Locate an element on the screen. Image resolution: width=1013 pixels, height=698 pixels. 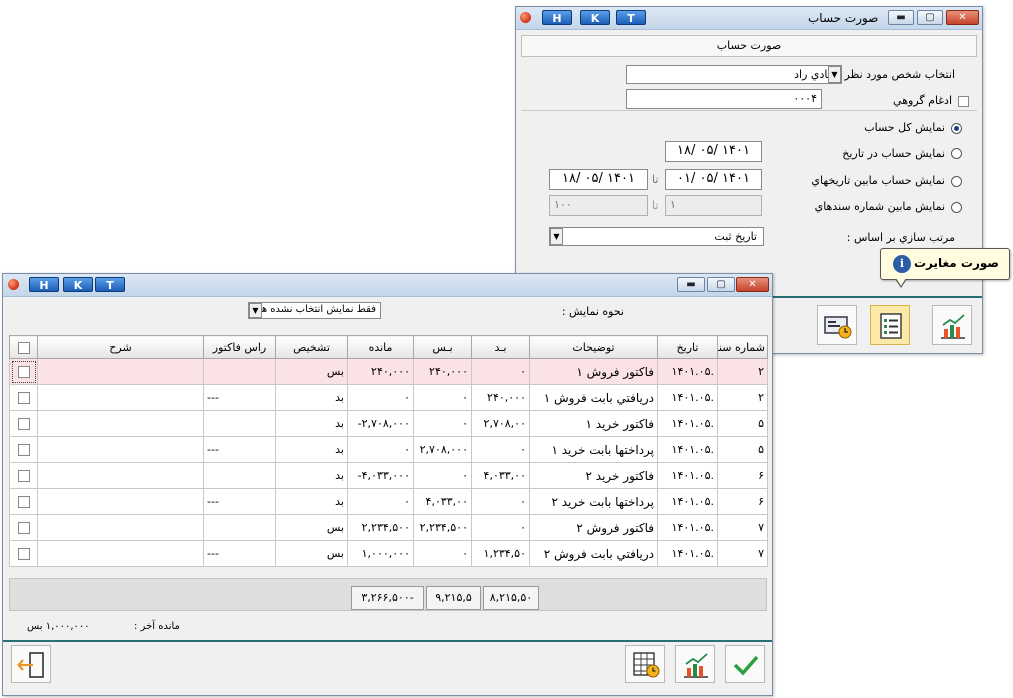
column-header-bed: بـد is located at coordinates (500, 347).